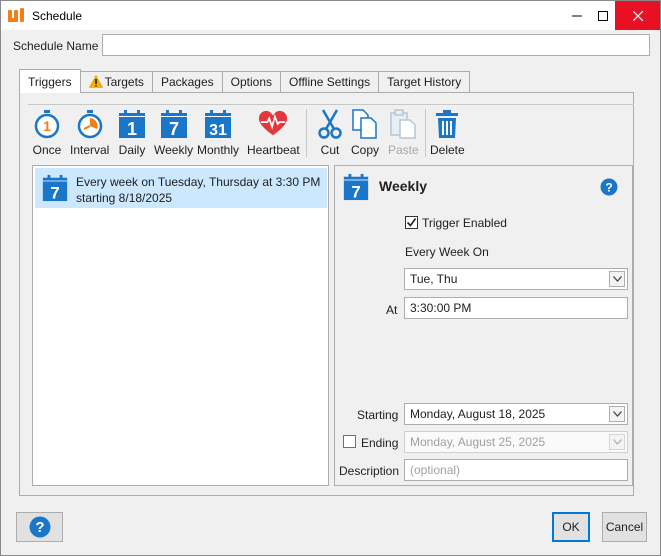 This screenshot has height=556, width=661. What do you see at coordinates (392, 310) in the screenshot?
I see `at-label: At` at bounding box center [392, 310].